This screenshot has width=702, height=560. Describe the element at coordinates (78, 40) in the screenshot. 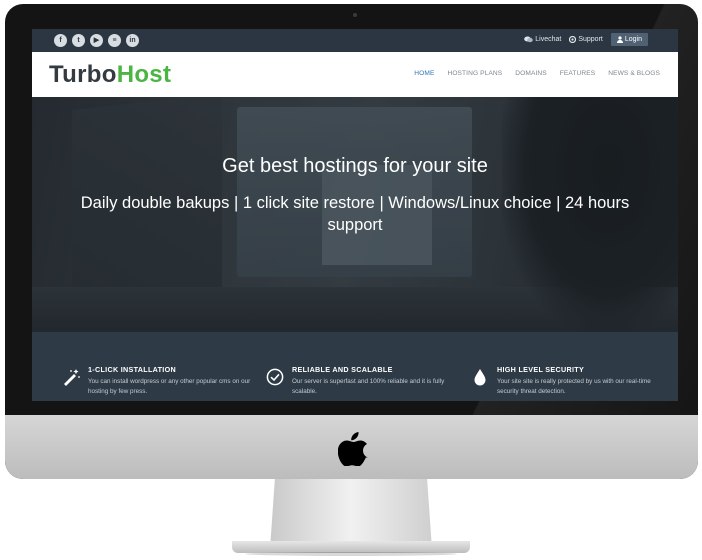

I see `twitter-icon: t` at that location.